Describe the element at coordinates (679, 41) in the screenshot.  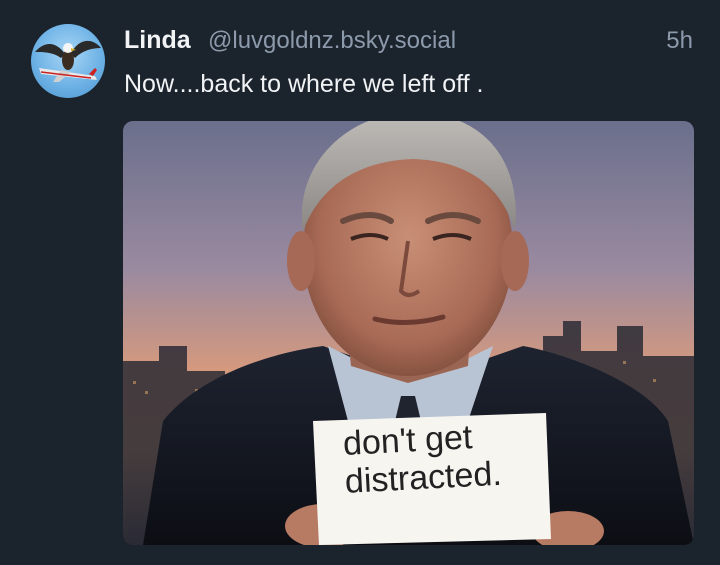
I see `post-timestamp: 5h` at that location.